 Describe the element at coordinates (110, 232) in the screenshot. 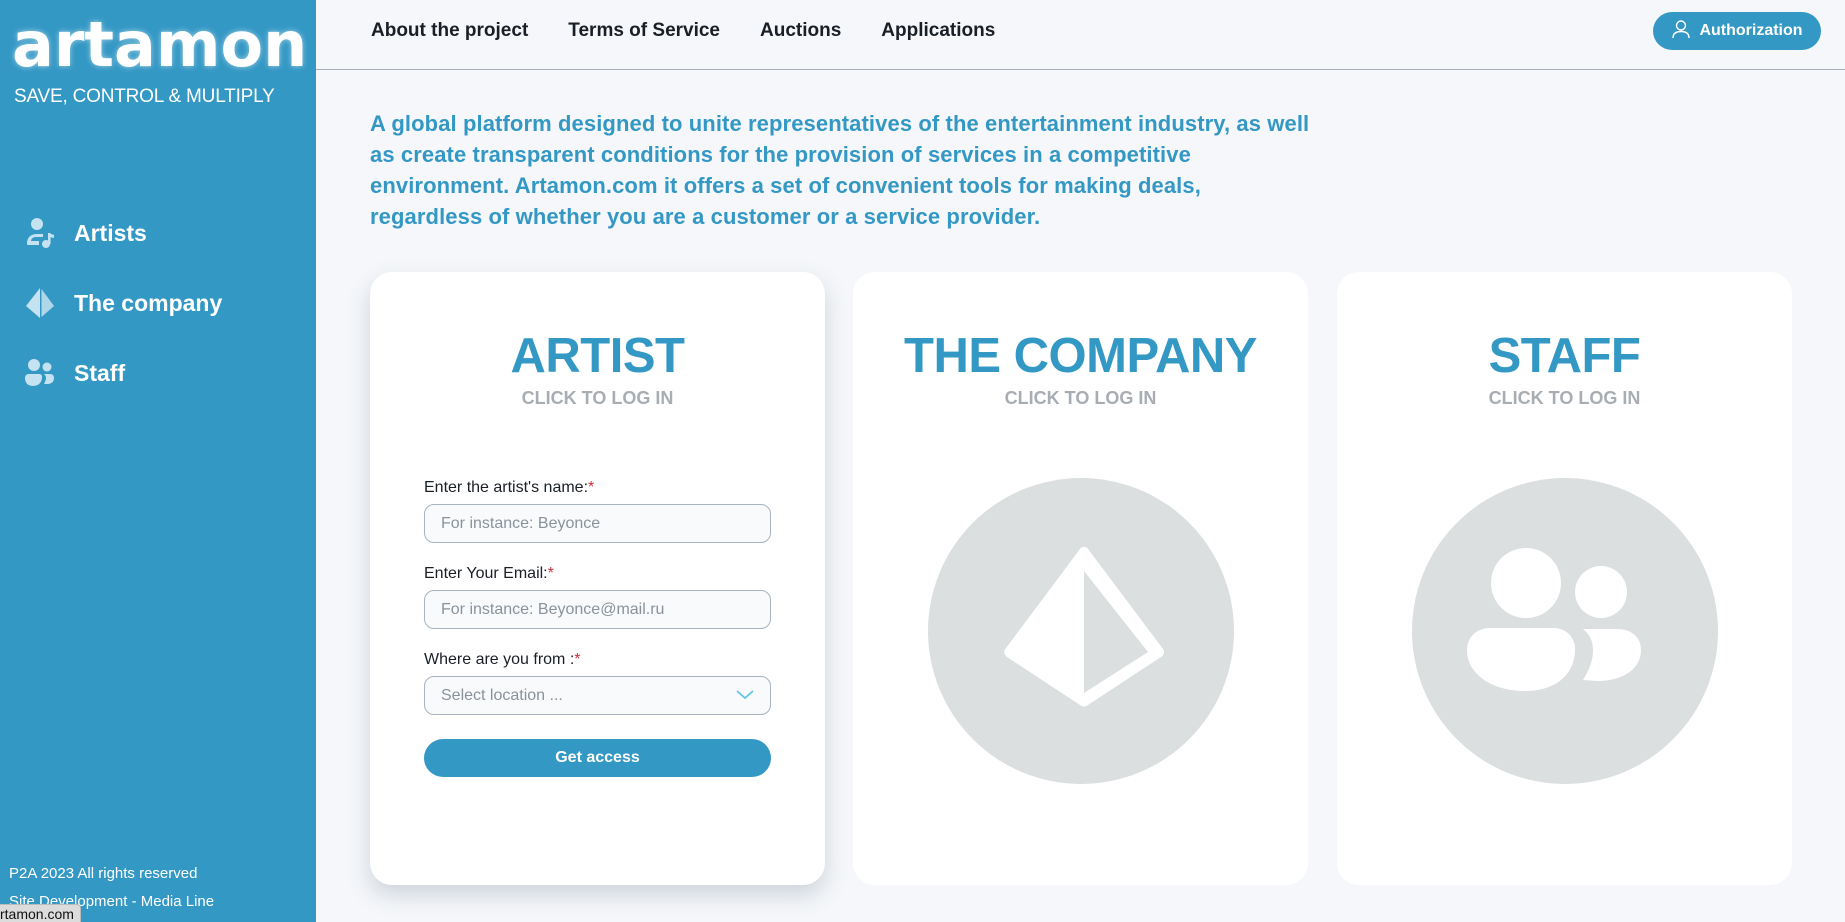

I see `sidebar-item-label: Artists` at that location.